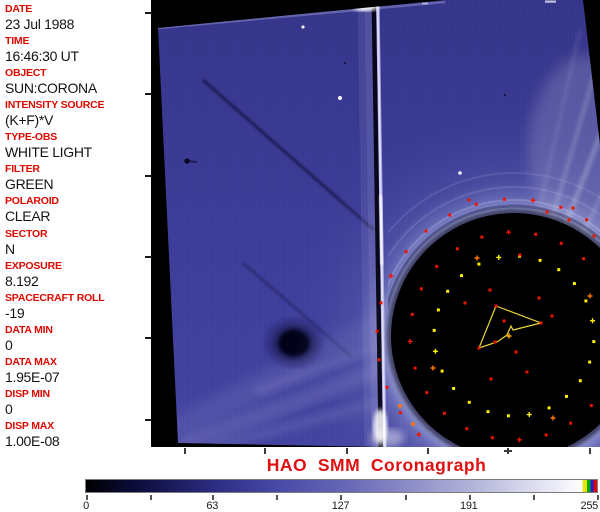 The image size is (600, 512). I want to click on metadata-field: DATA MAX 1.95E-07, so click(75, 372).